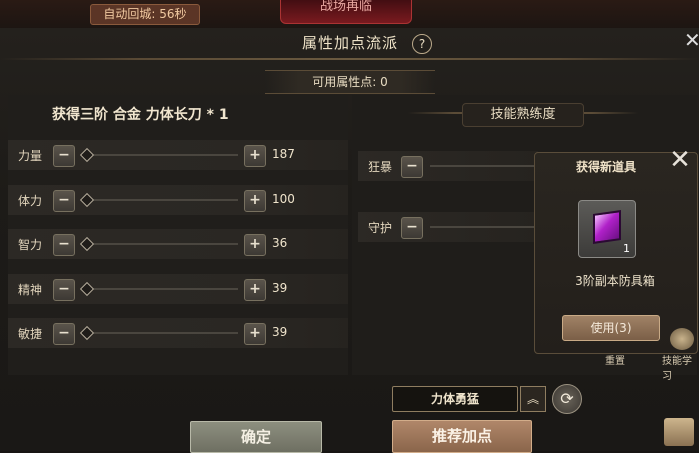 The height and width of the screenshot is (453, 699). What do you see at coordinates (256, 437) in the screenshot?
I see `confirm-button: 确定` at bounding box center [256, 437].